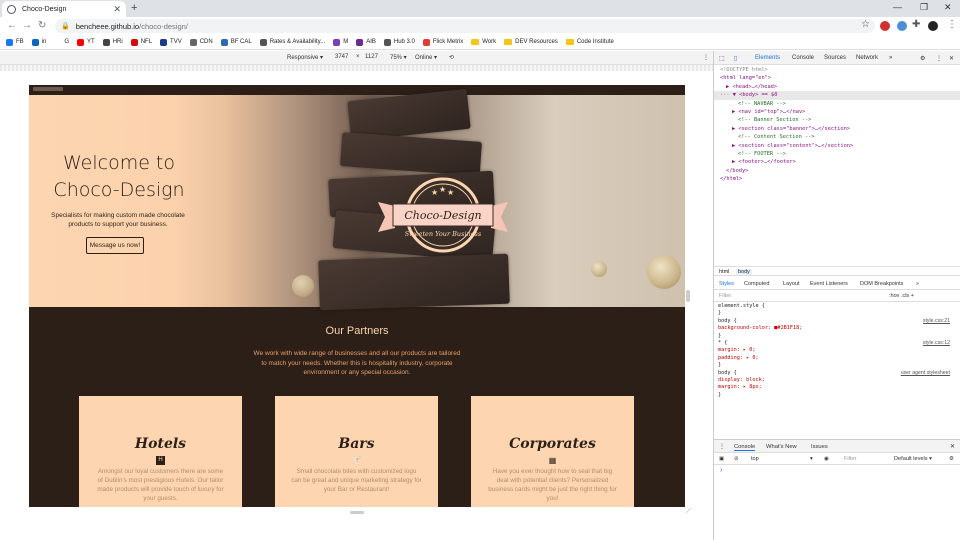 Image resolution: width=960 pixels, height=540 pixels. I want to click on resize-corner-icon: ⟋, so click(688, 512).